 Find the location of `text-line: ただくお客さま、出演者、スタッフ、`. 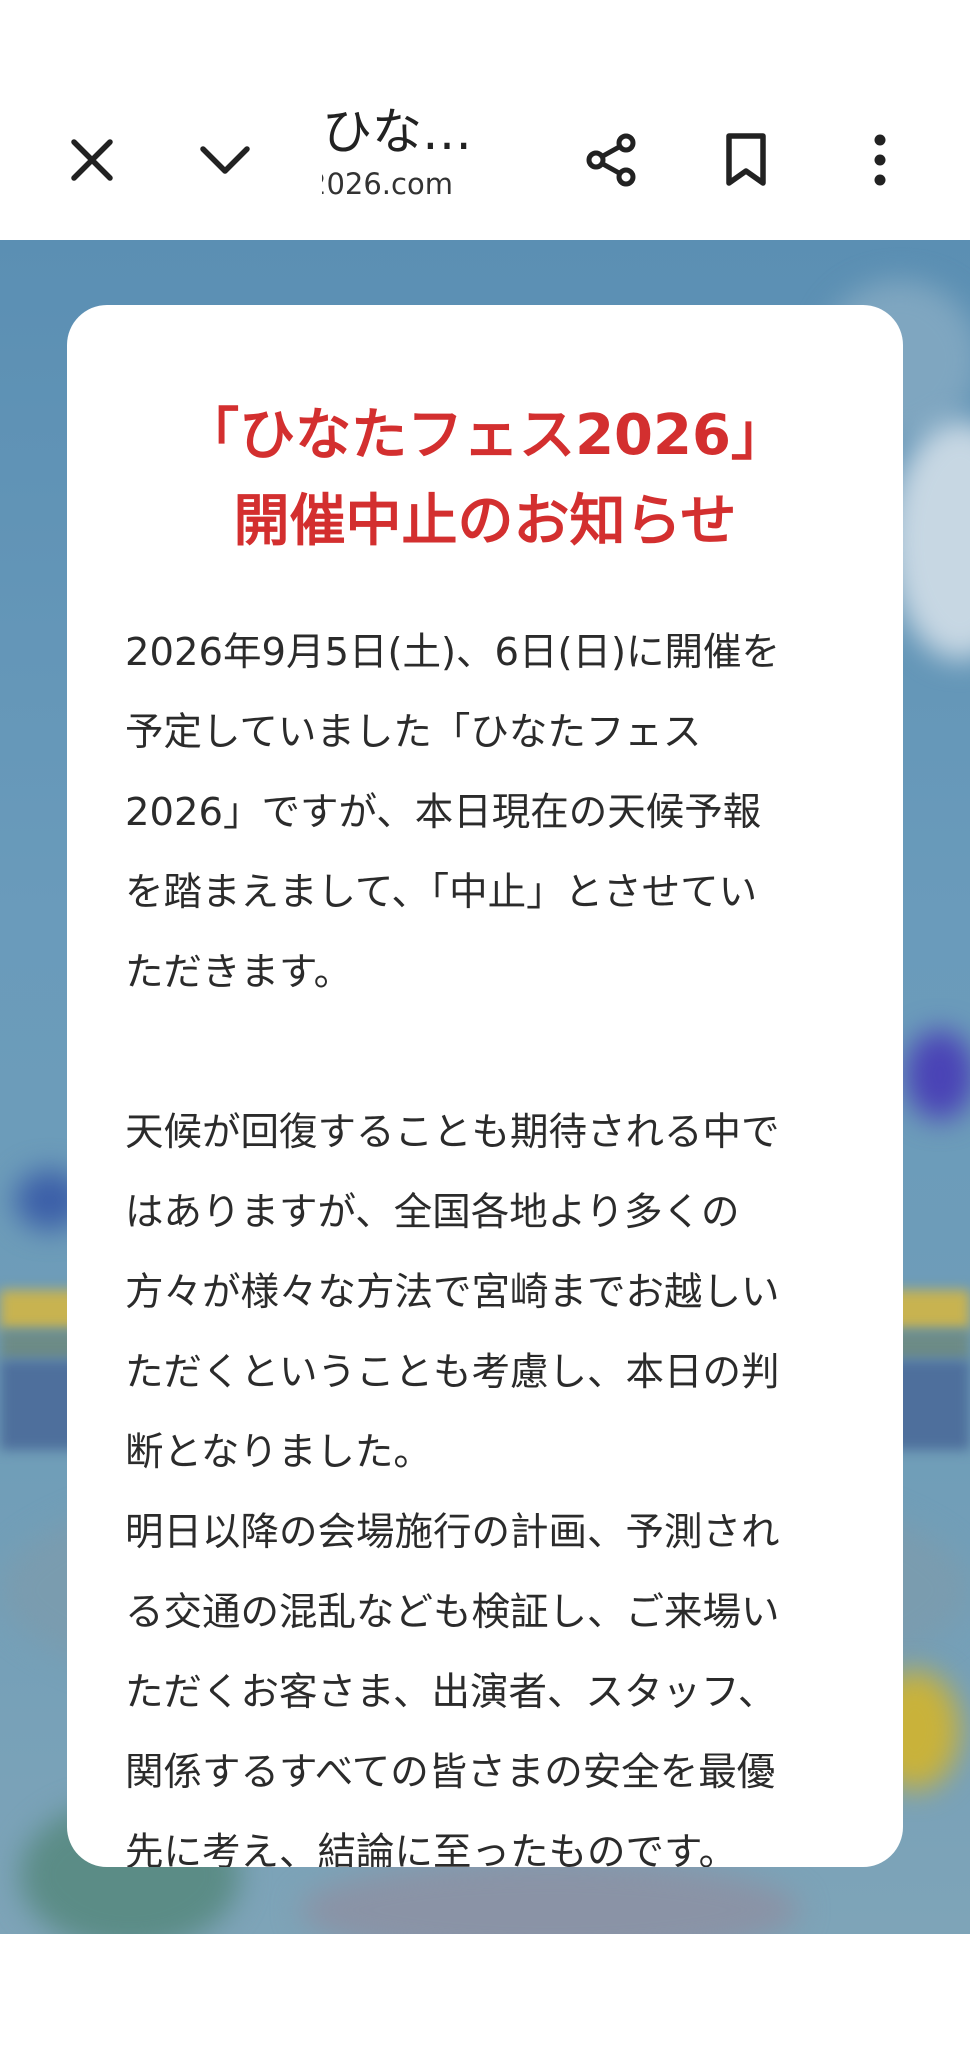

text-line: ただくお客さま、出演者、スタッフ、 is located at coordinates (451, 1692).